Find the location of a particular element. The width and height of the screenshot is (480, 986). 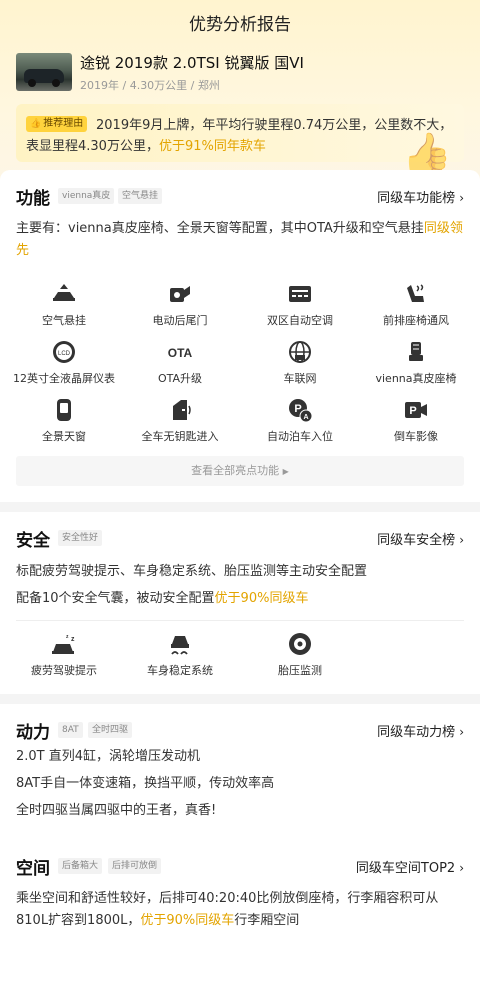

air-suspension-icon is located at coordinates (64, 292).